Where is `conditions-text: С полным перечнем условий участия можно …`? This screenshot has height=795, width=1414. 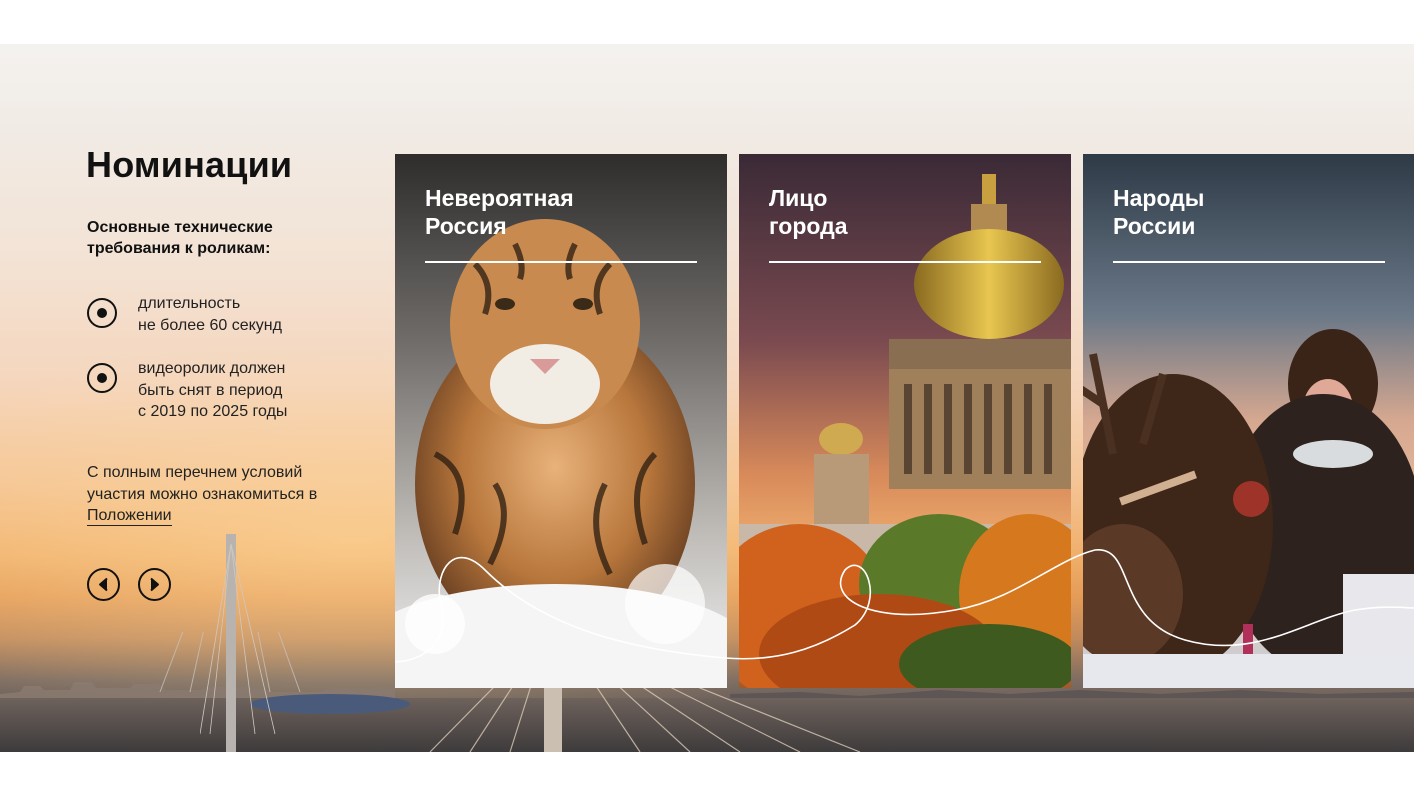 conditions-text: С полным перечнем условий участия можно … is located at coordinates (202, 495).